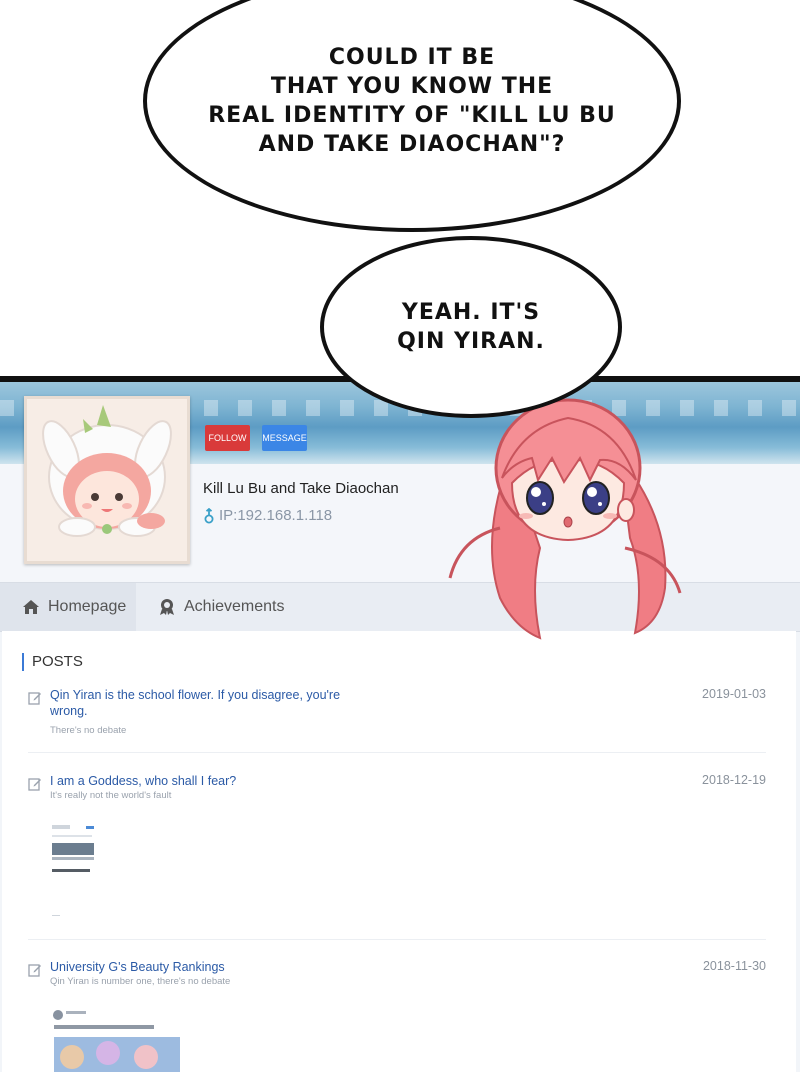 The image size is (800, 1072). What do you see at coordinates (734, 694) in the screenshot?
I see `post-date: 2019-01-03` at bounding box center [734, 694].